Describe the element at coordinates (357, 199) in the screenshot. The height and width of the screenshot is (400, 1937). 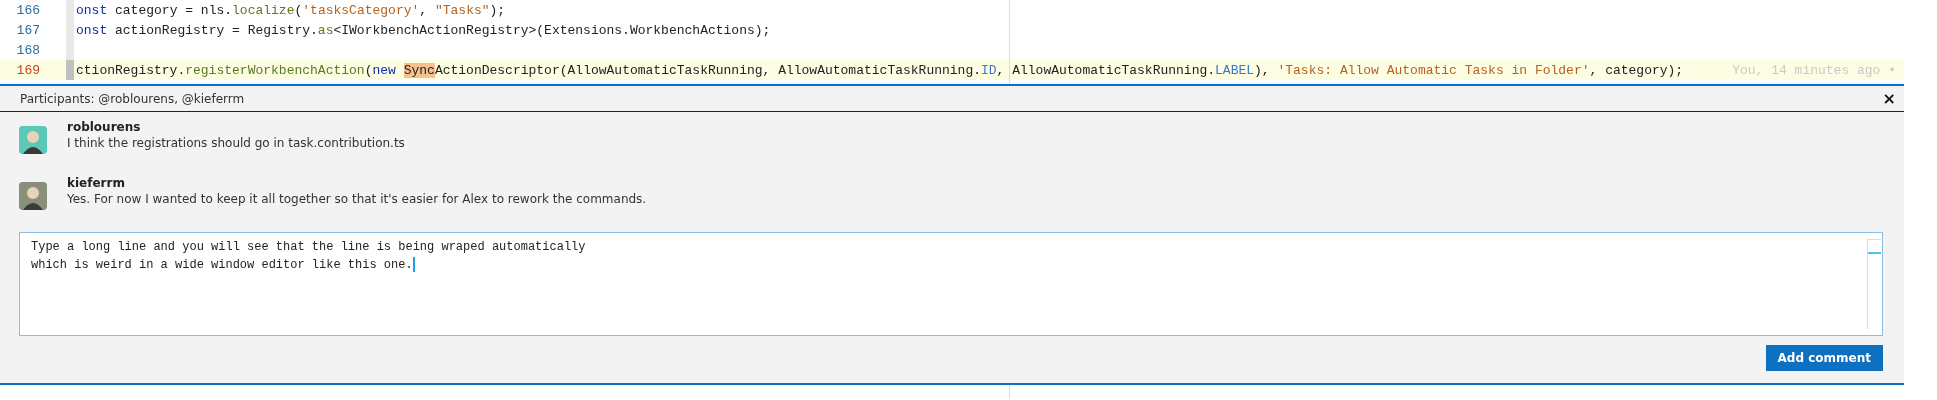
I see `comment-text: Yes. For now I wanted to keep it all together so that it's easier for Alex to rework the commands.` at that location.